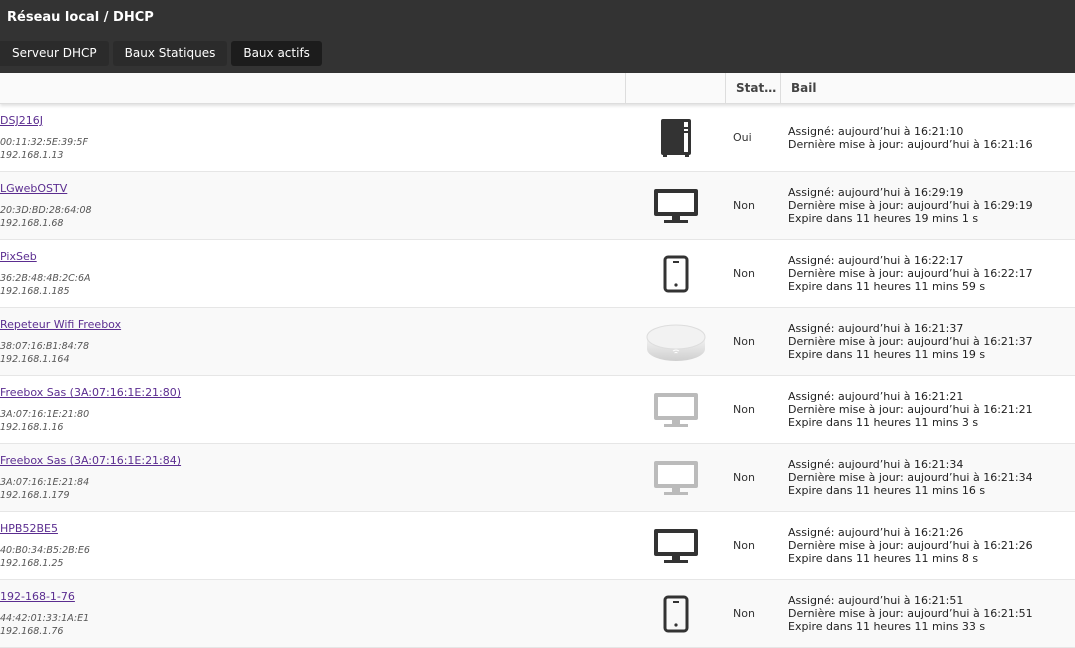 Image resolution: width=1075 pixels, height=648 pixels. Describe the element at coordinates (45, 550) in the screenshot. I see `mac-address: 40:B0:34:B5:2B:E6` at that location.